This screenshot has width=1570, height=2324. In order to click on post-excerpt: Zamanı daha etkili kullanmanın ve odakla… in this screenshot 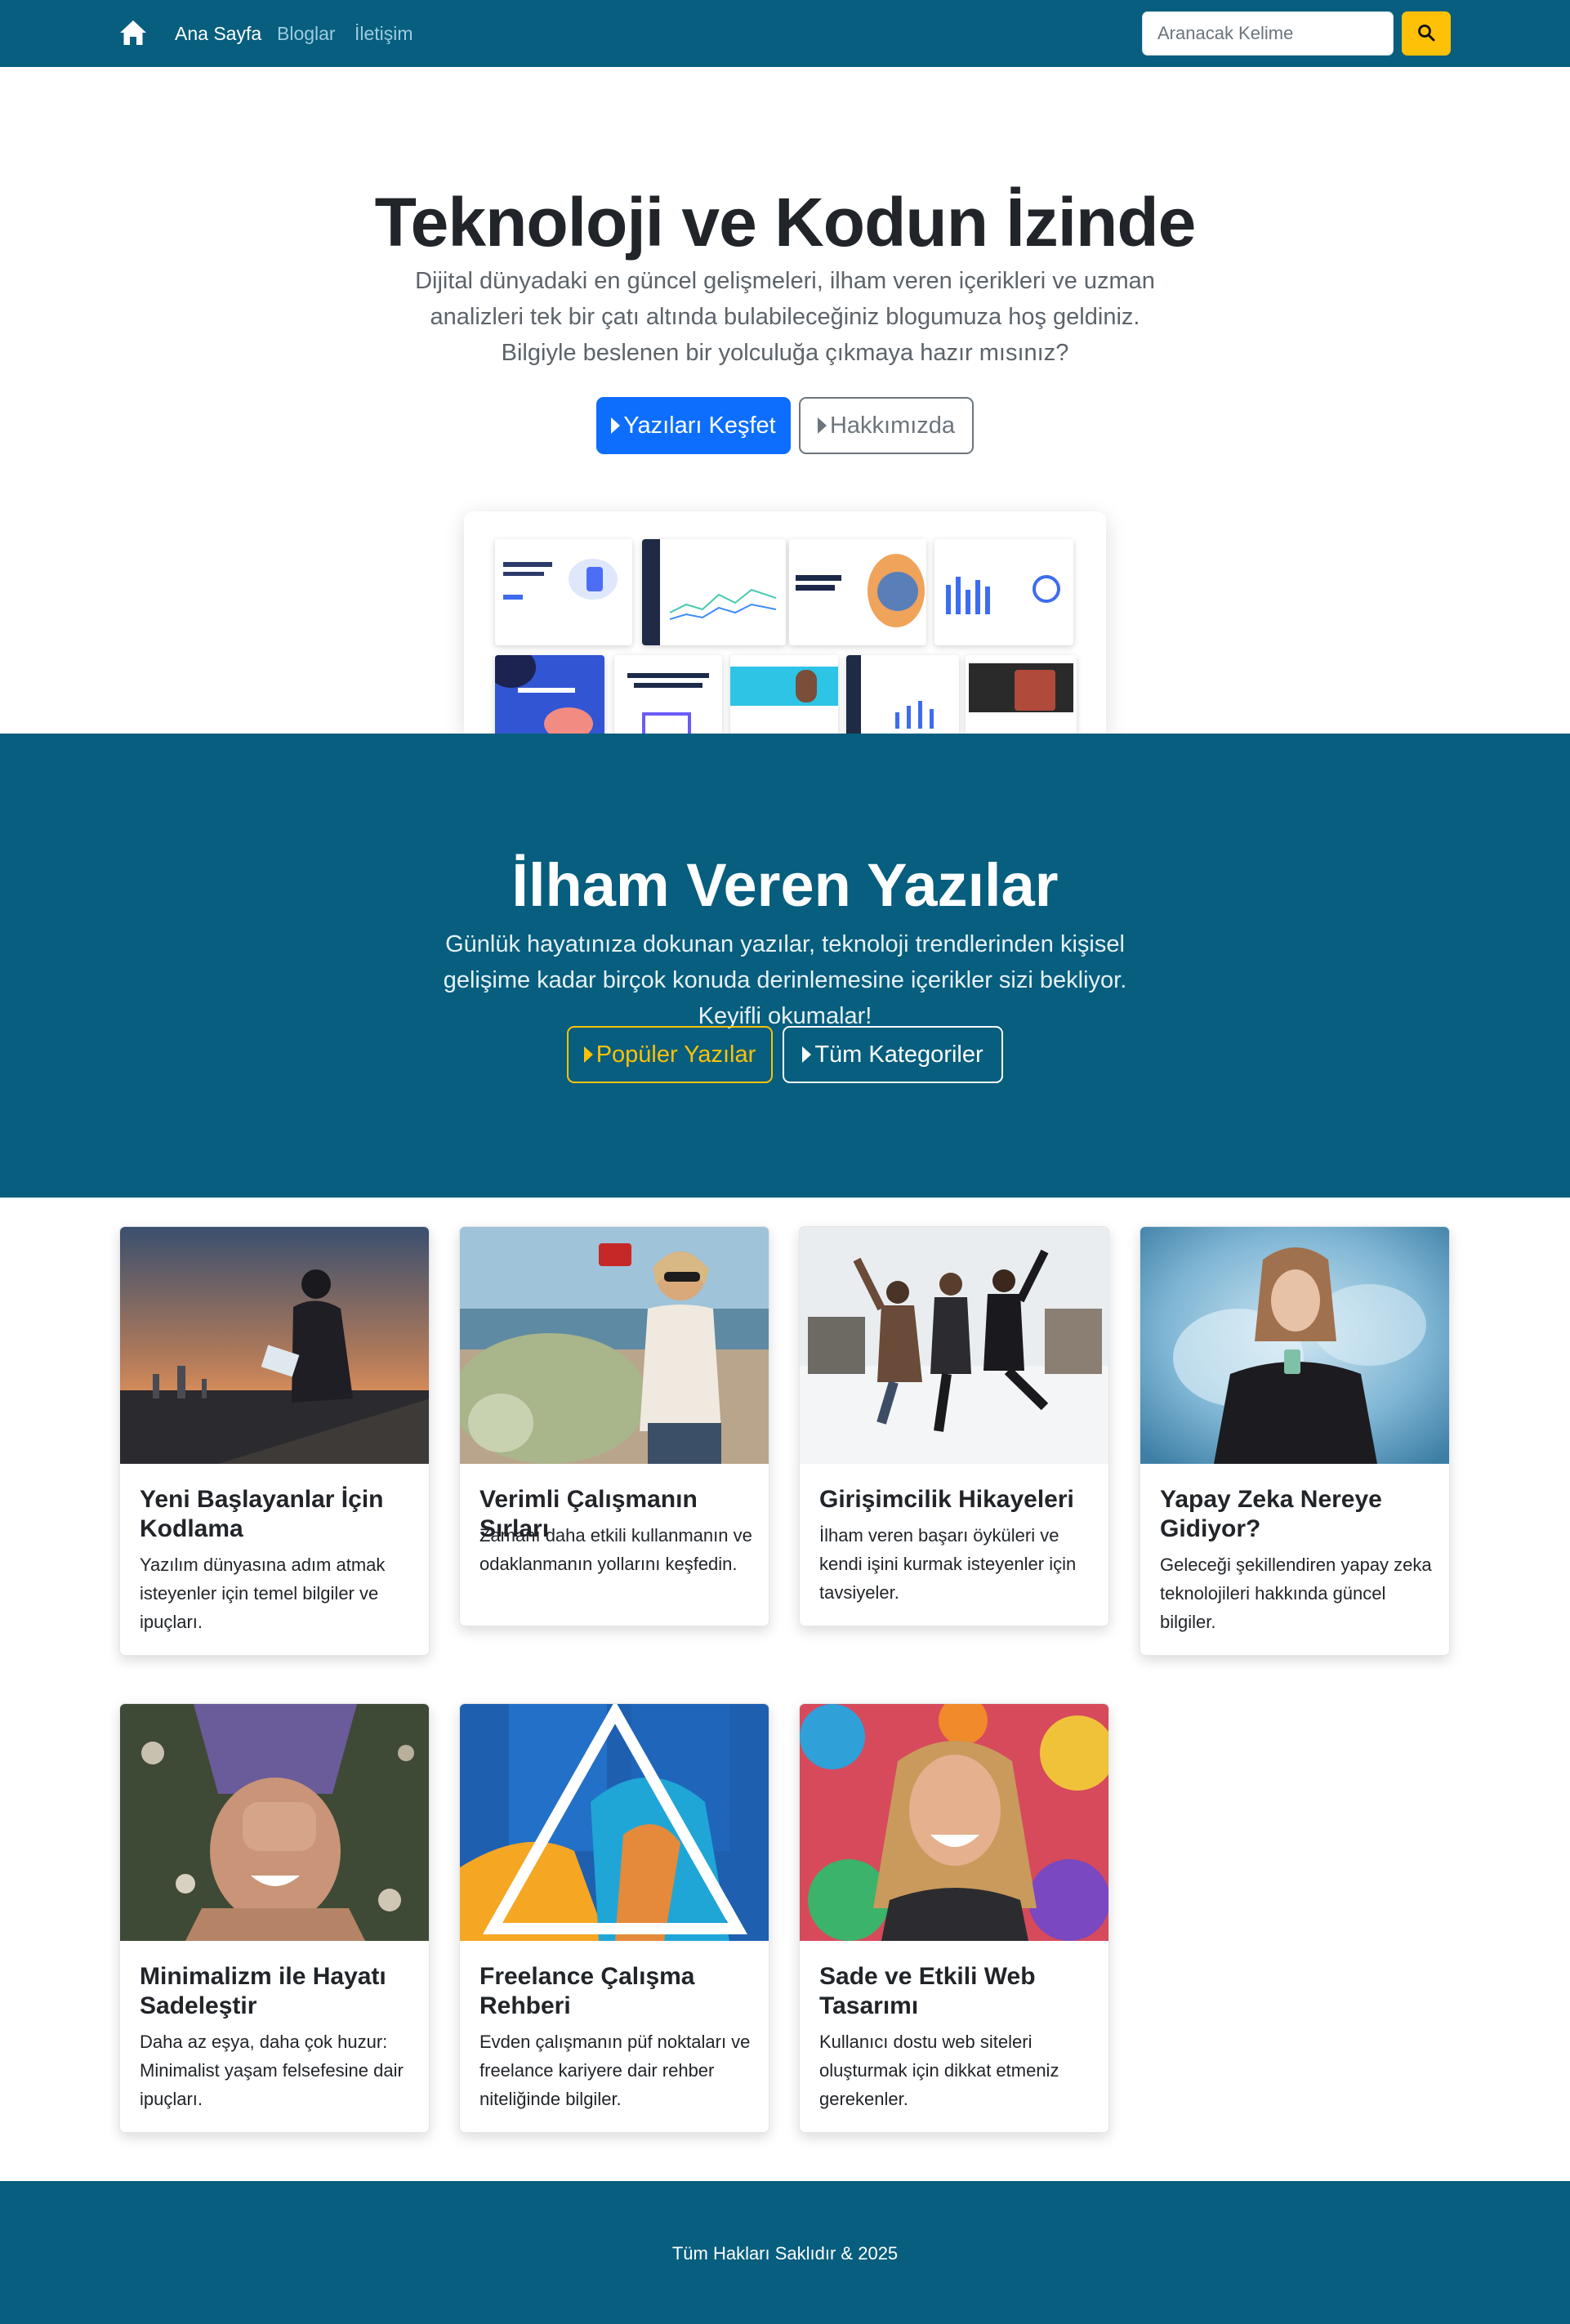, I will do `click(615, 1549)`.